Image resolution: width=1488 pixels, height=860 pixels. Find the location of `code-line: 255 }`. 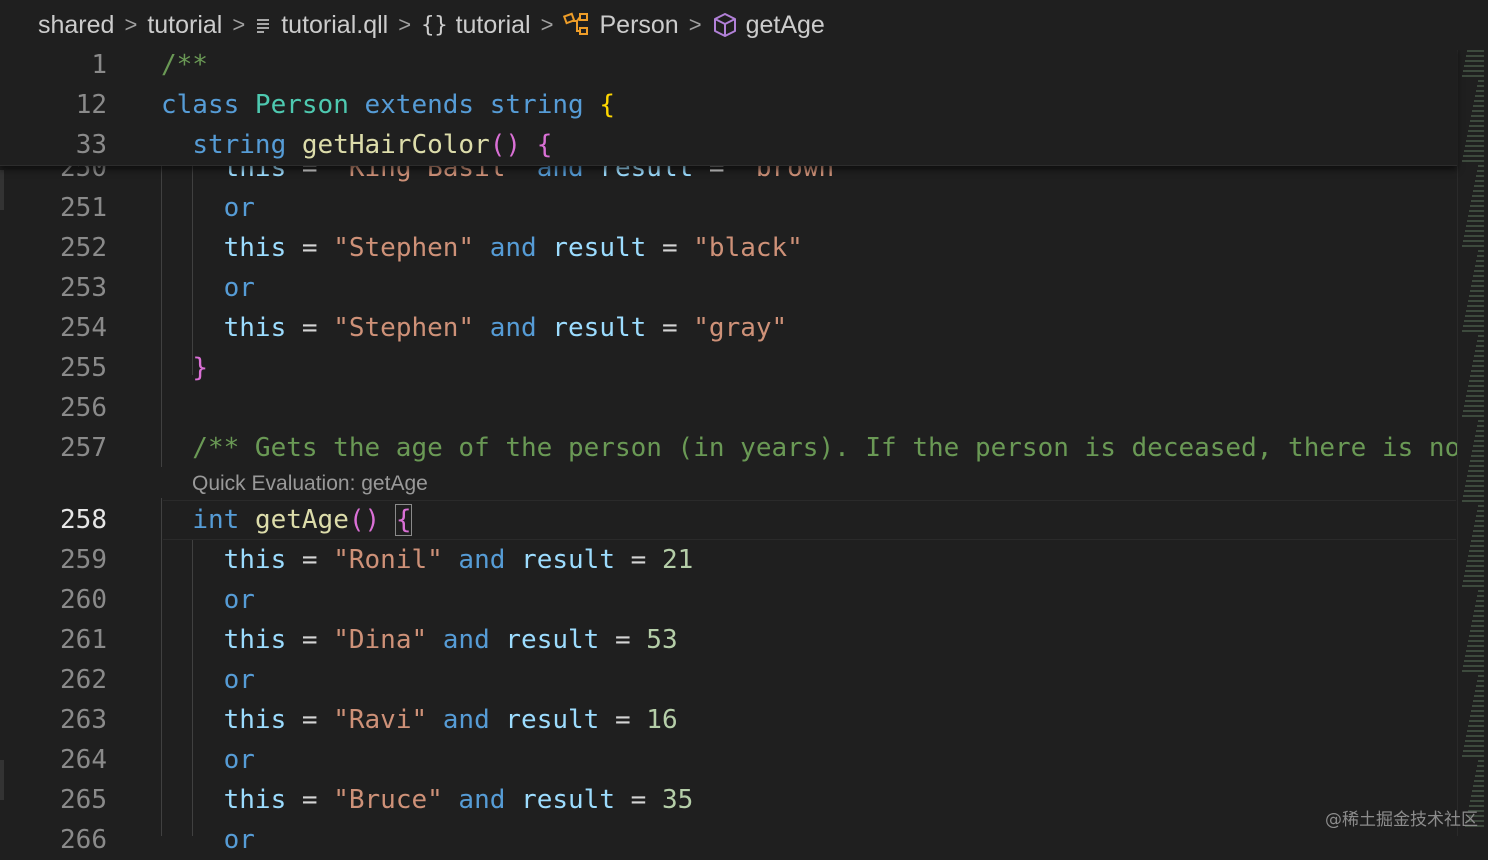

code-line: 255 } is located at coordinates (730, 368).